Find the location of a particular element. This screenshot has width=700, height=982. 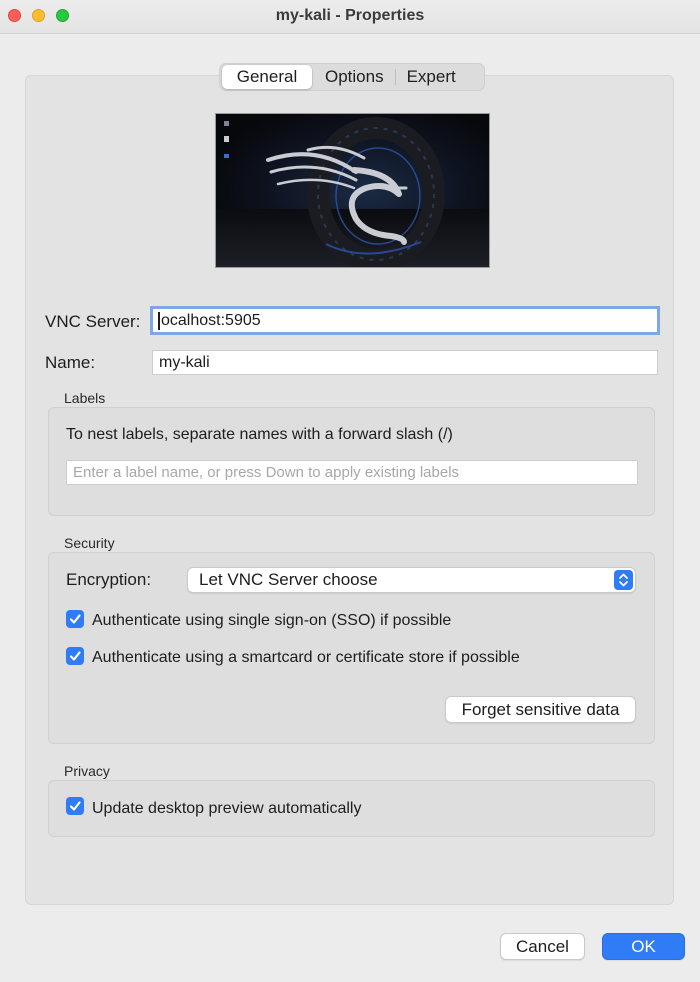

text-caret is located at coordinates (159, 320).